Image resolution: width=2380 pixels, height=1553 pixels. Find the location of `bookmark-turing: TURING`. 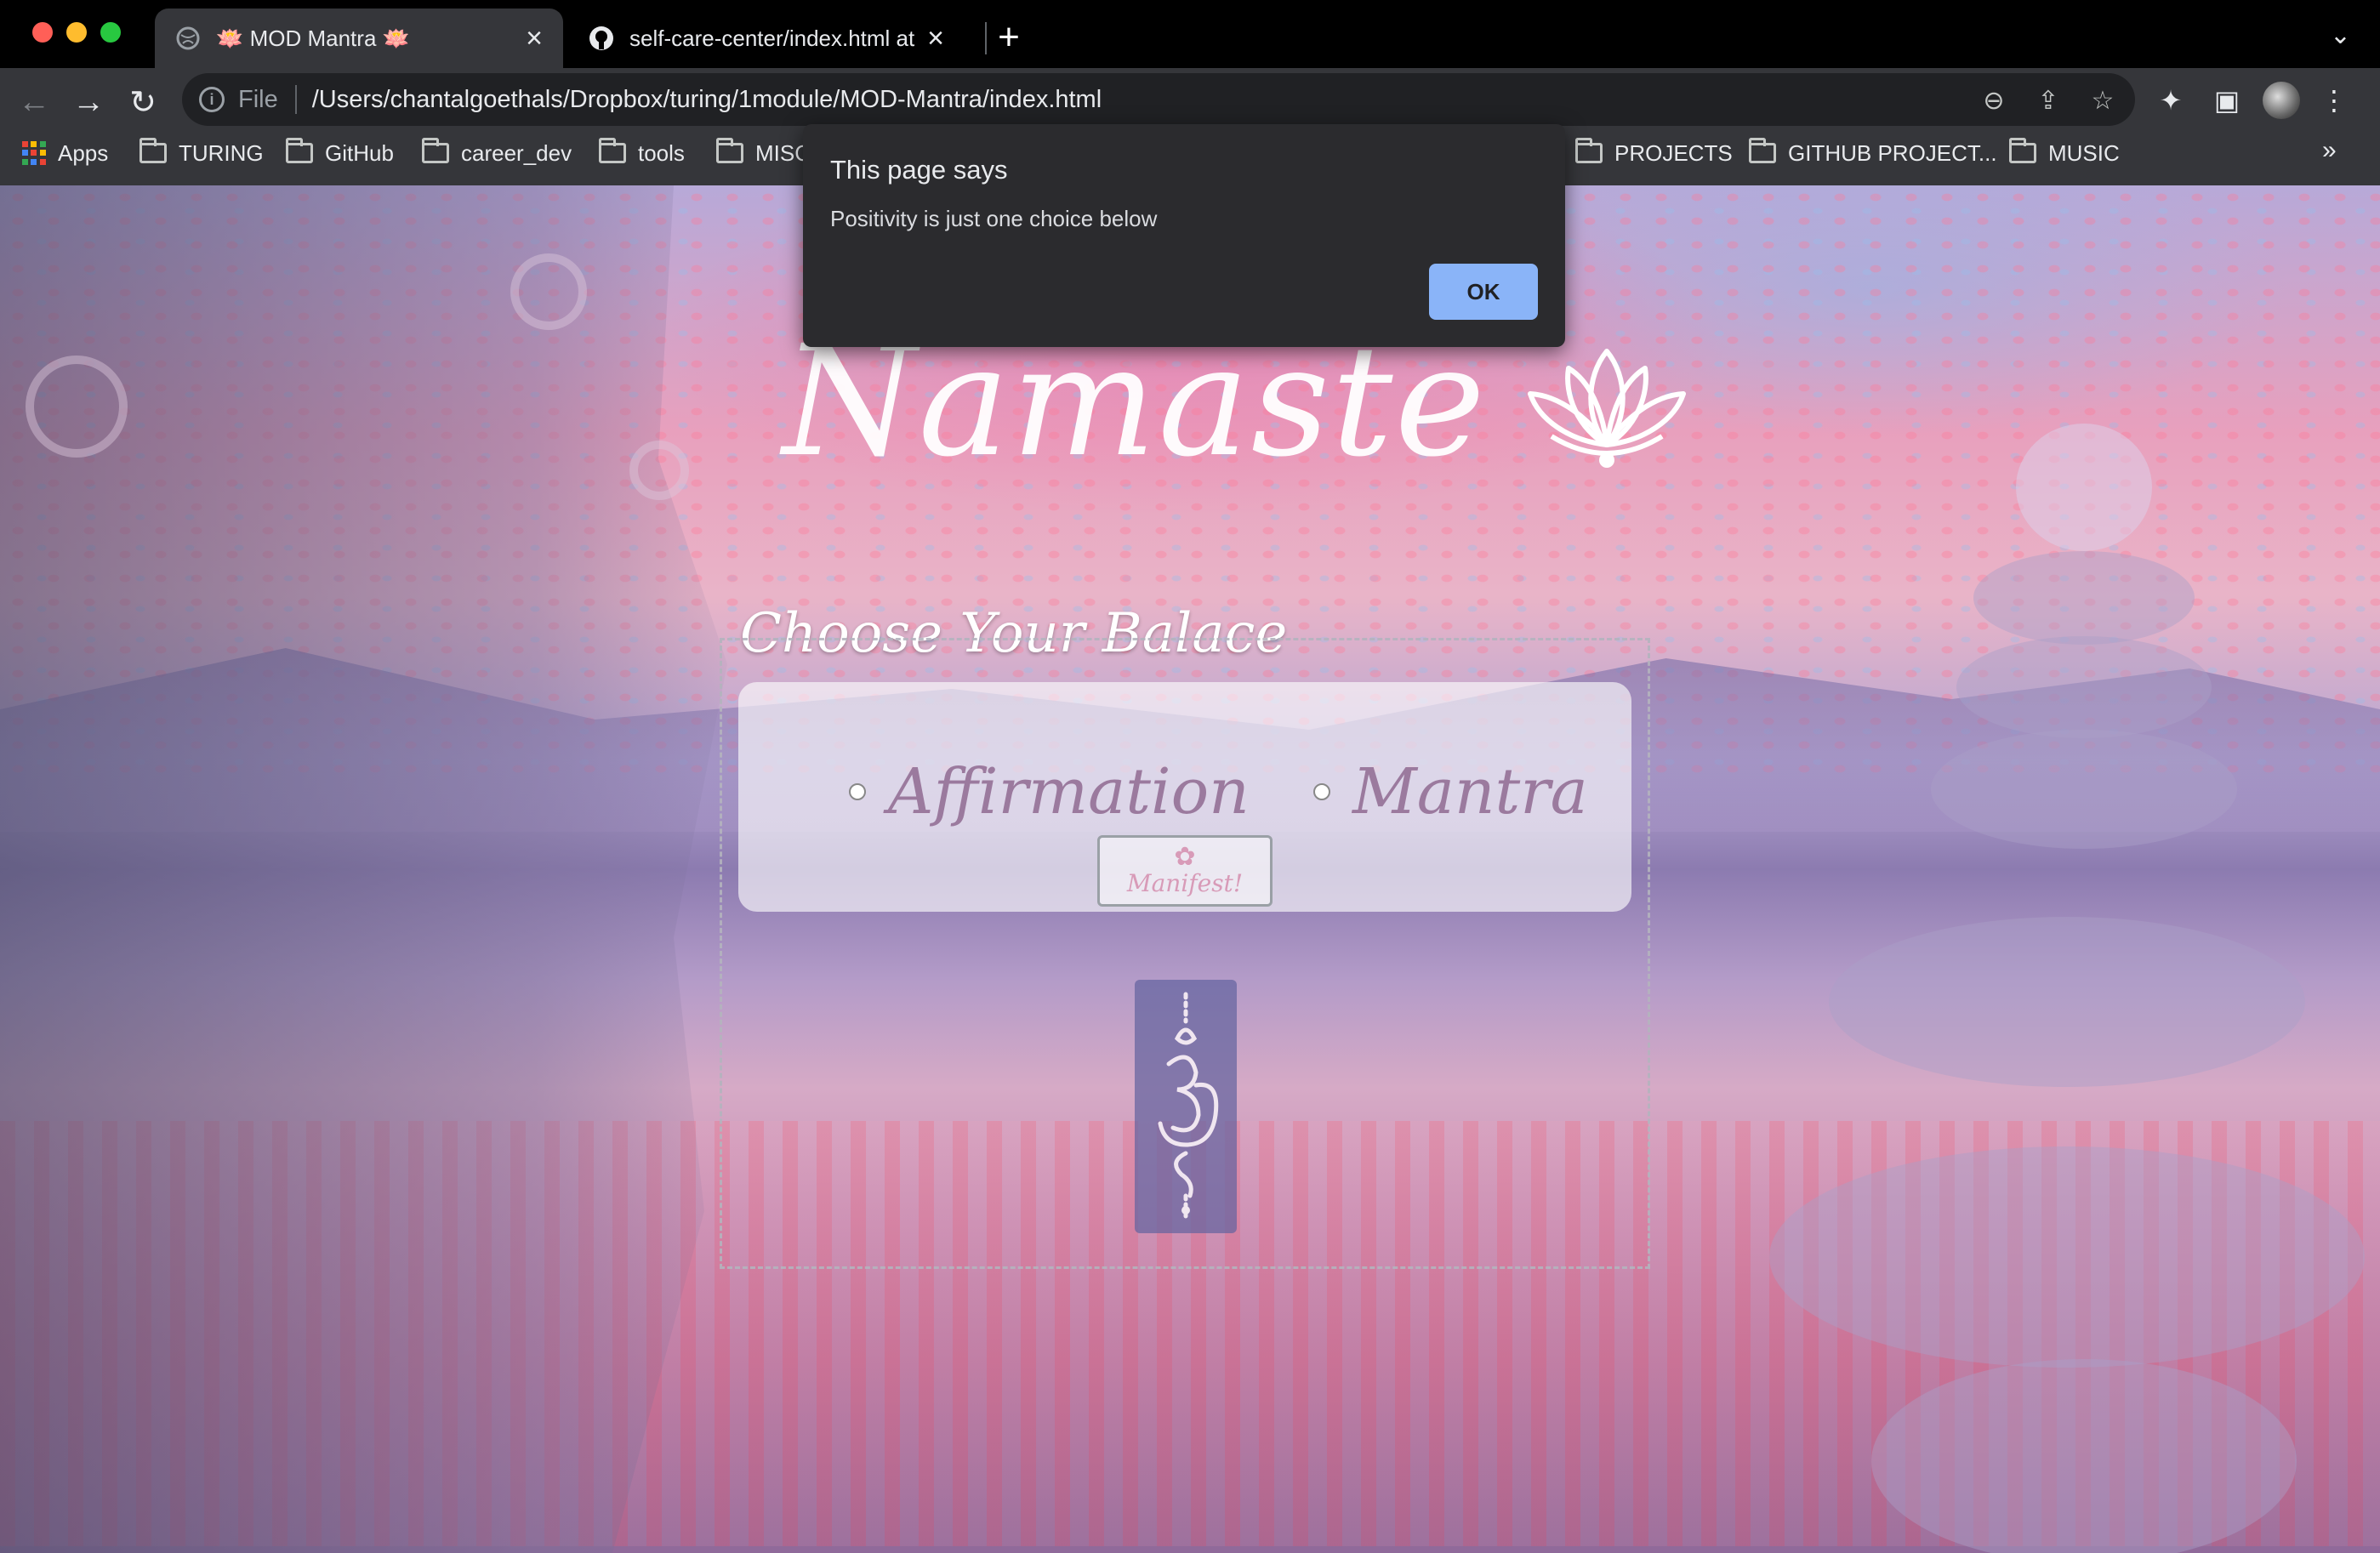

bookmark-turing: TURING is located at coordinates (201, 153).